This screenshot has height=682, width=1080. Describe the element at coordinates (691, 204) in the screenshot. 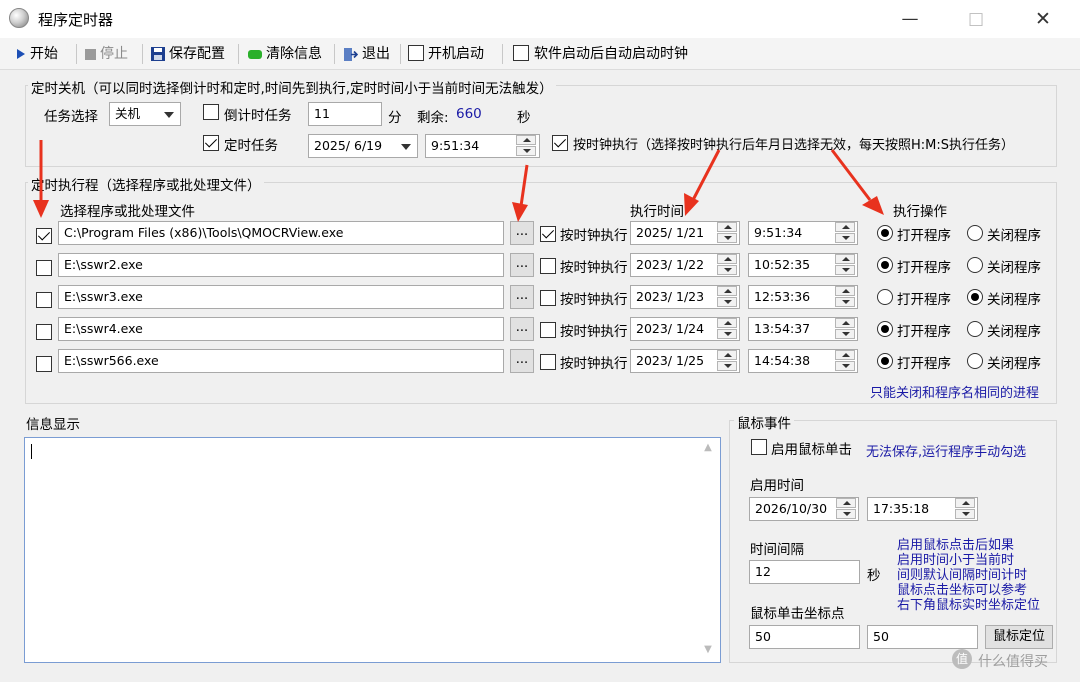

I see `arrow-to-time-head` at that location.